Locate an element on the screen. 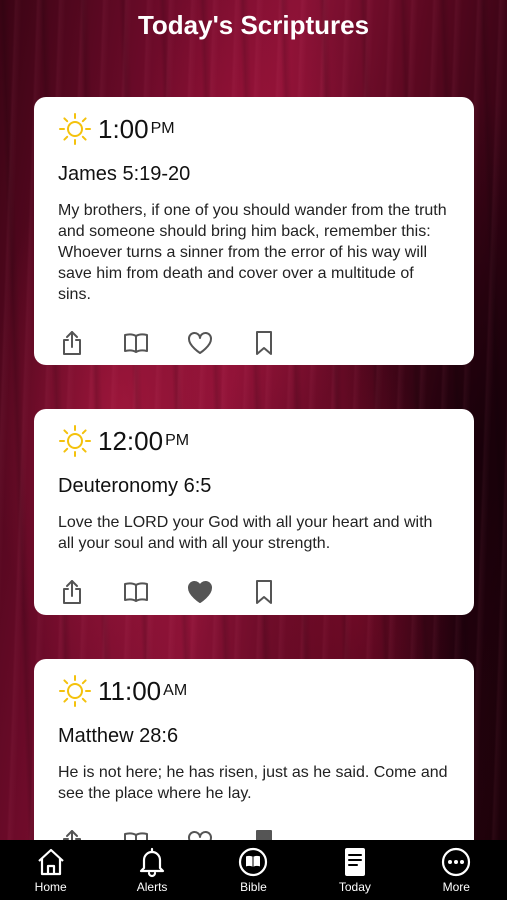  card-time: 11:00 is located at coordinates (130, 690).